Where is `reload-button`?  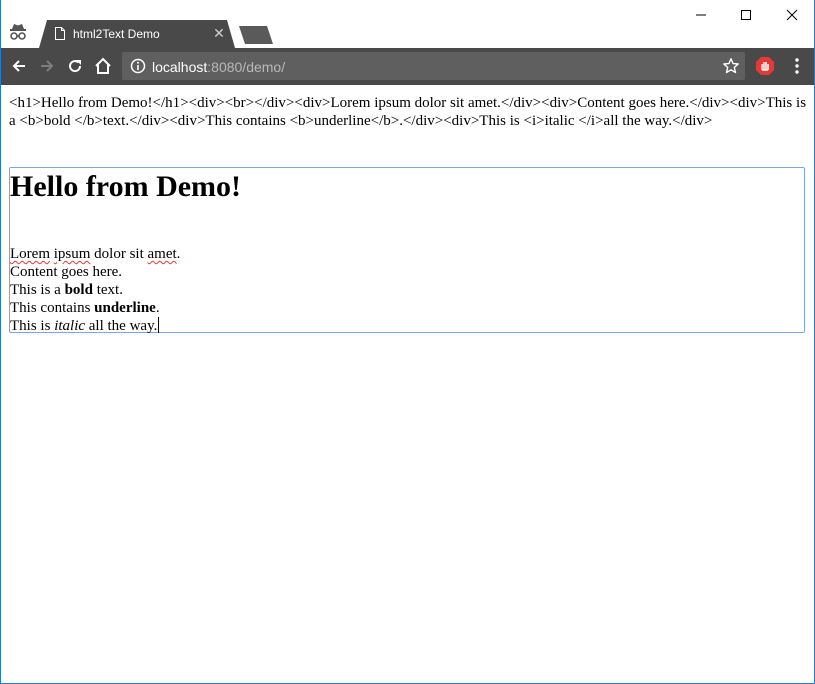
reload-button is located at coordinates (75, 66).